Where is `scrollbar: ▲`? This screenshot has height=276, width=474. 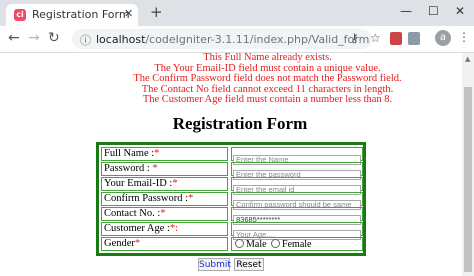
scrollbar: ▲ is located at coordinates (468, 164).